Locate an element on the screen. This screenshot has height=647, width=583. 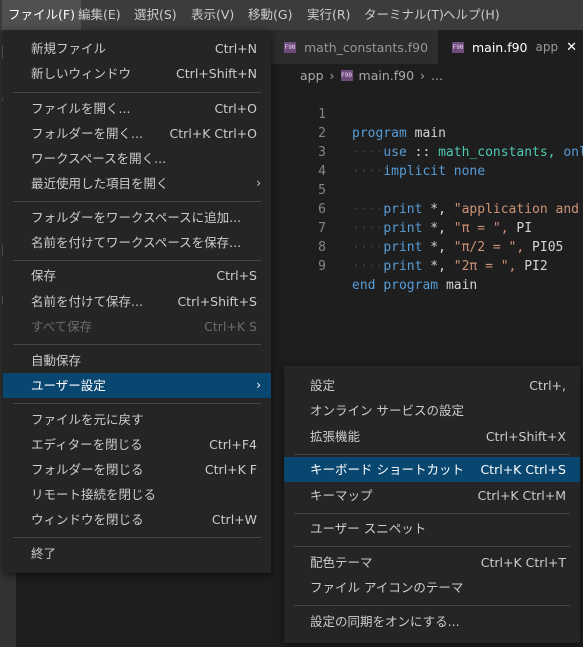
tab-main: F90 main.f90 app ✕ is located at coordinates (510, 47).